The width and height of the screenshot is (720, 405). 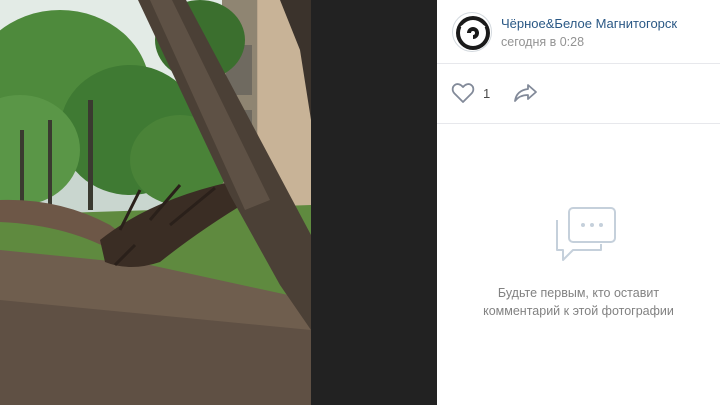 I want to click on community-logo-icon, so click(x=473, y=33).